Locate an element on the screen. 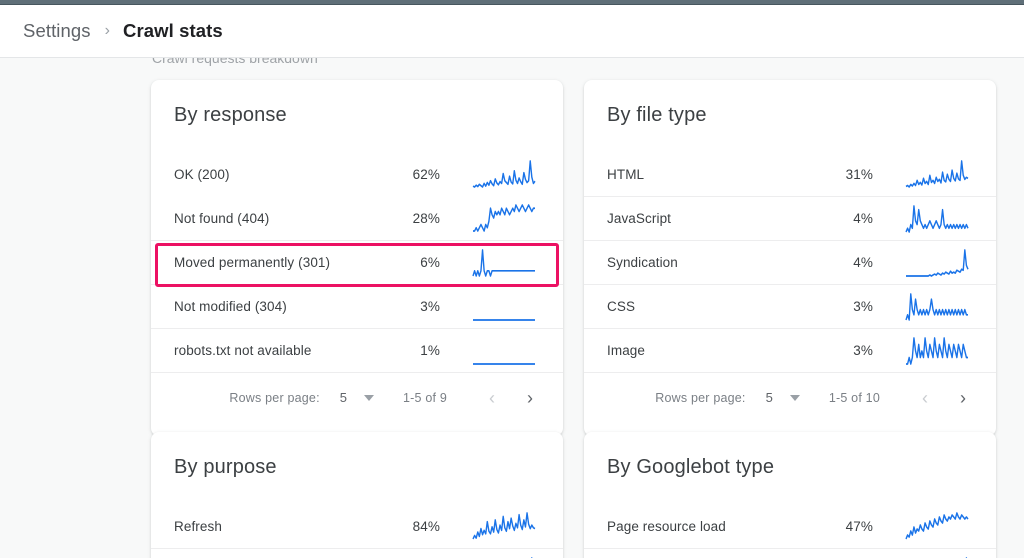  table-row: HTML 31% is located at coordinates (790, 174).